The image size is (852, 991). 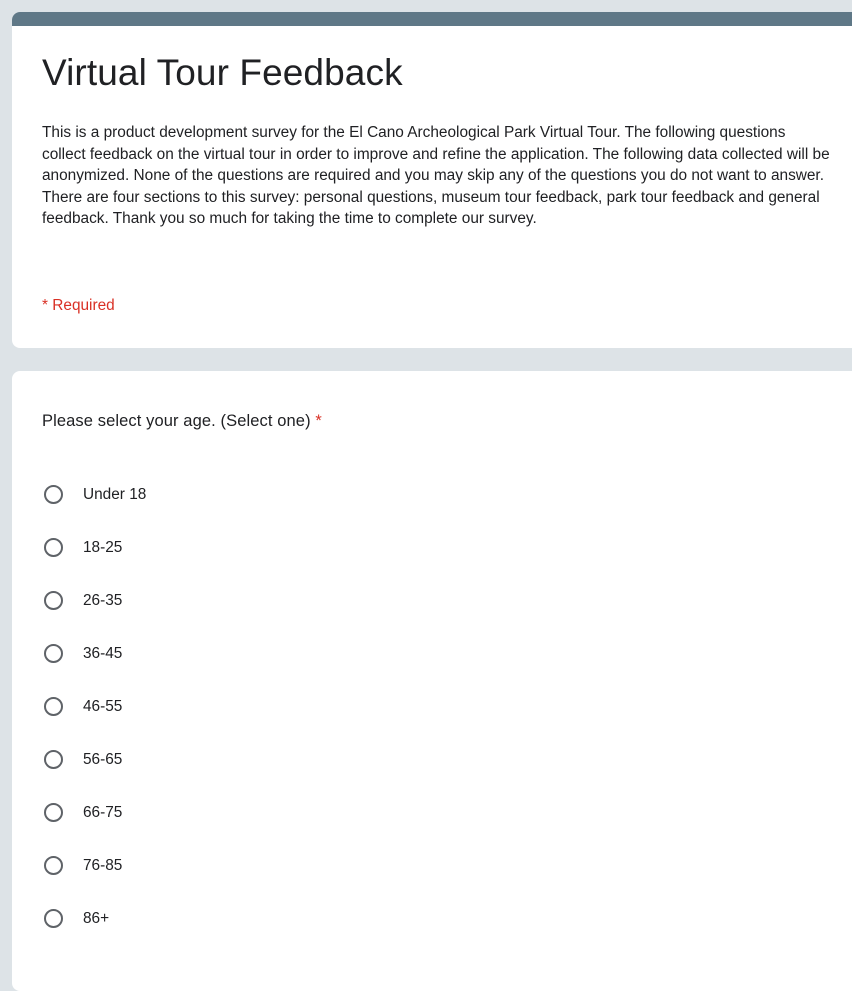 I want to click on age-option-36-45: 36-45, so click(x=95, y=653).